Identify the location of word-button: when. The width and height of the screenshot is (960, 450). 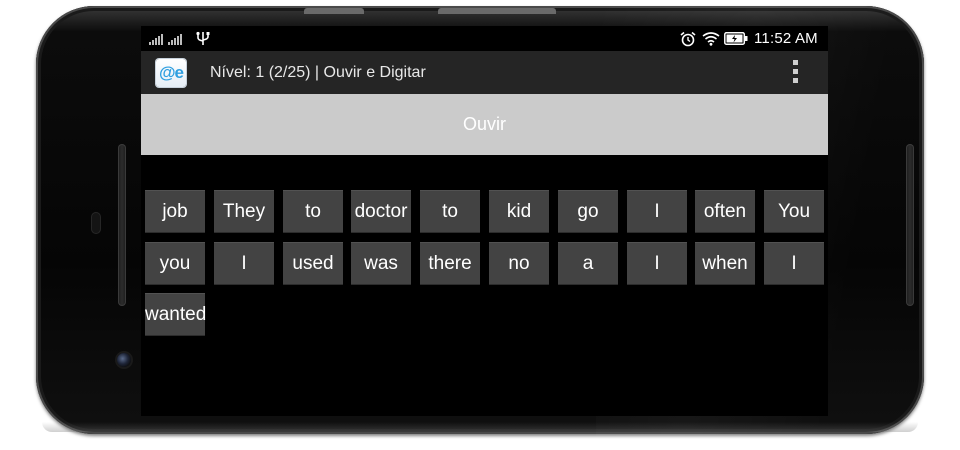
(725, 263).